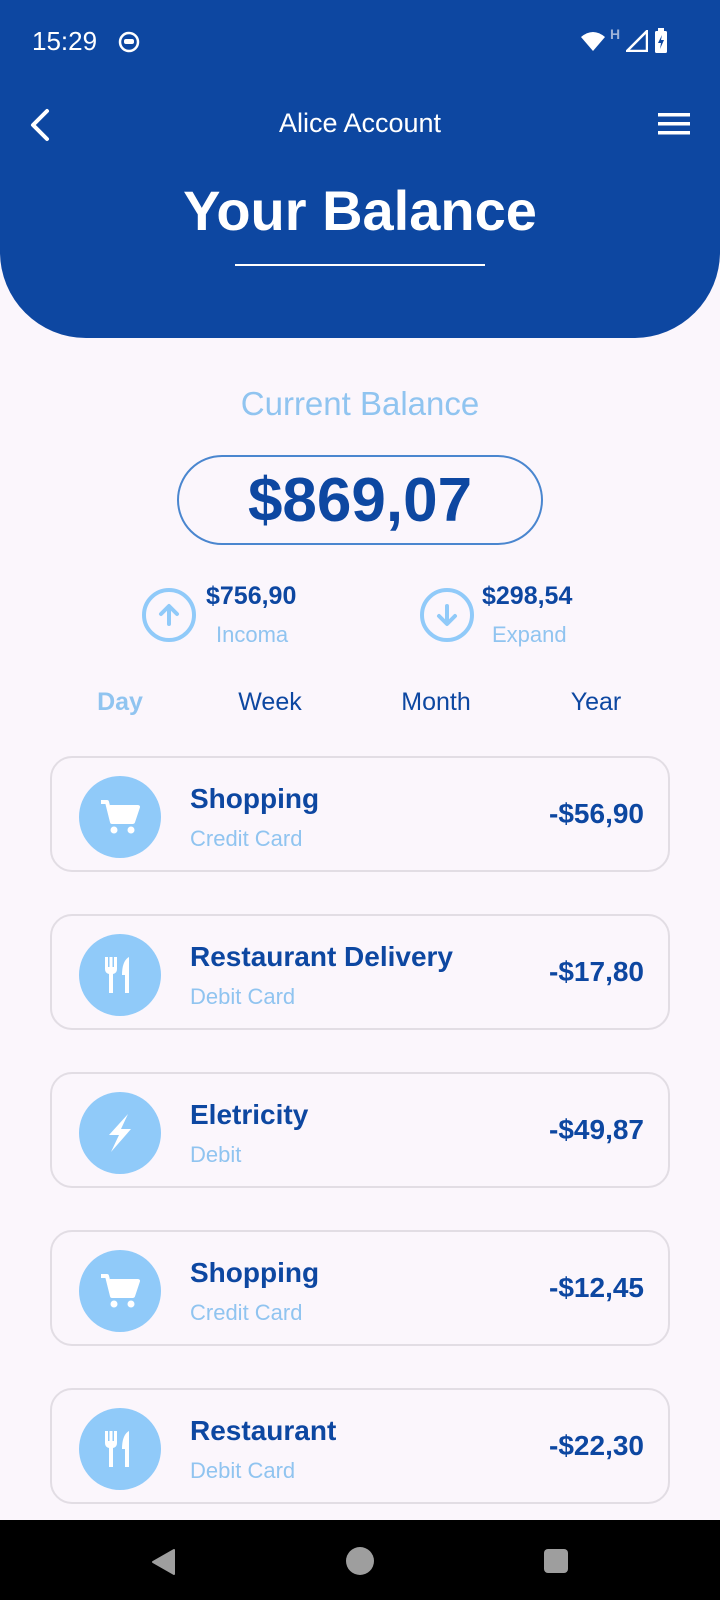  What do you see at coordinates (360, 500) in the screenshot?
I see `balance-amount: $869,07` at bounding box center [360, 500].